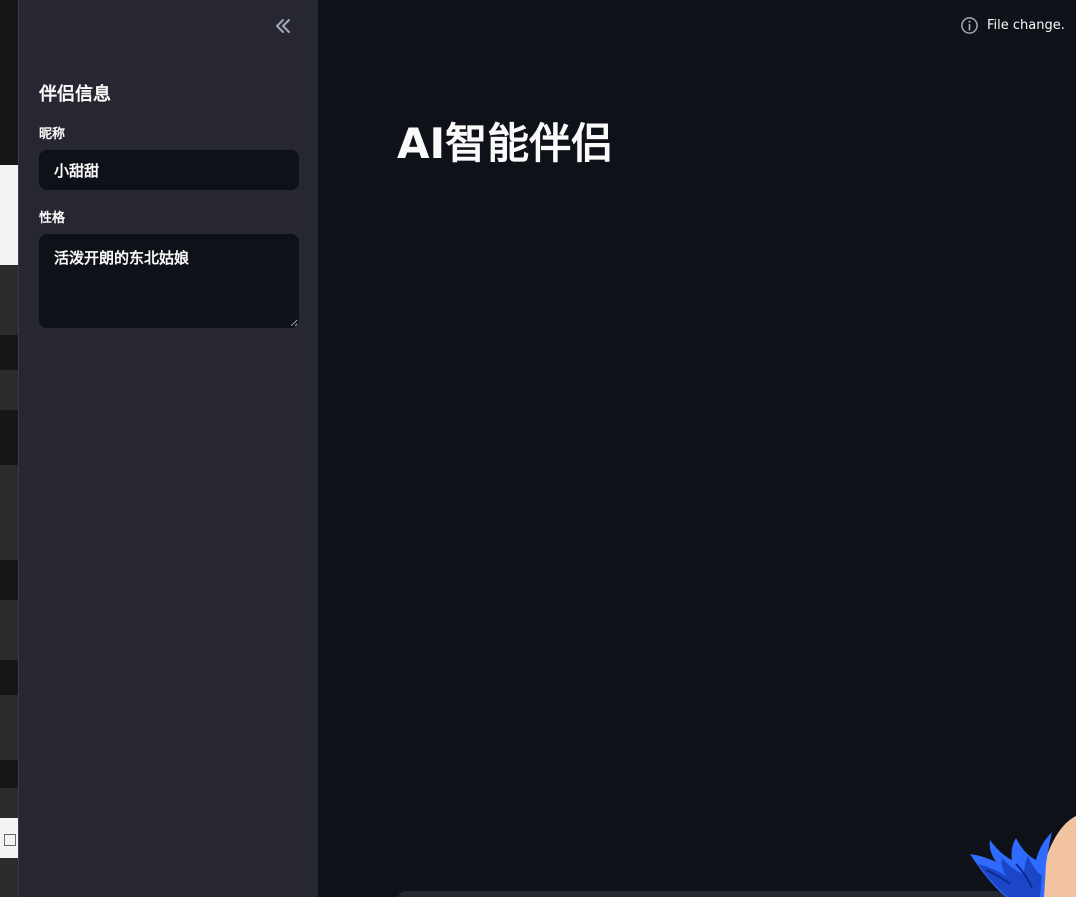  I want to click on chevron-double-left-icon, so click(283, 26).